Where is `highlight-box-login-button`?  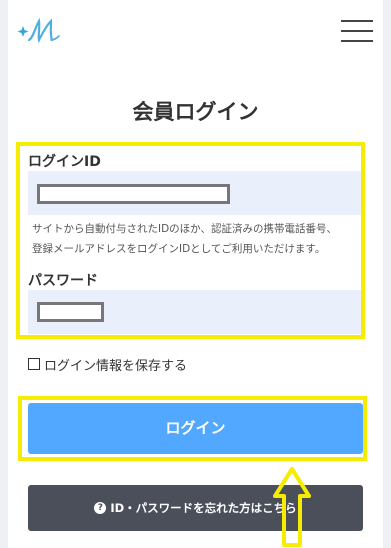
highlight-box-login-button is located at coordinates (192, 428).